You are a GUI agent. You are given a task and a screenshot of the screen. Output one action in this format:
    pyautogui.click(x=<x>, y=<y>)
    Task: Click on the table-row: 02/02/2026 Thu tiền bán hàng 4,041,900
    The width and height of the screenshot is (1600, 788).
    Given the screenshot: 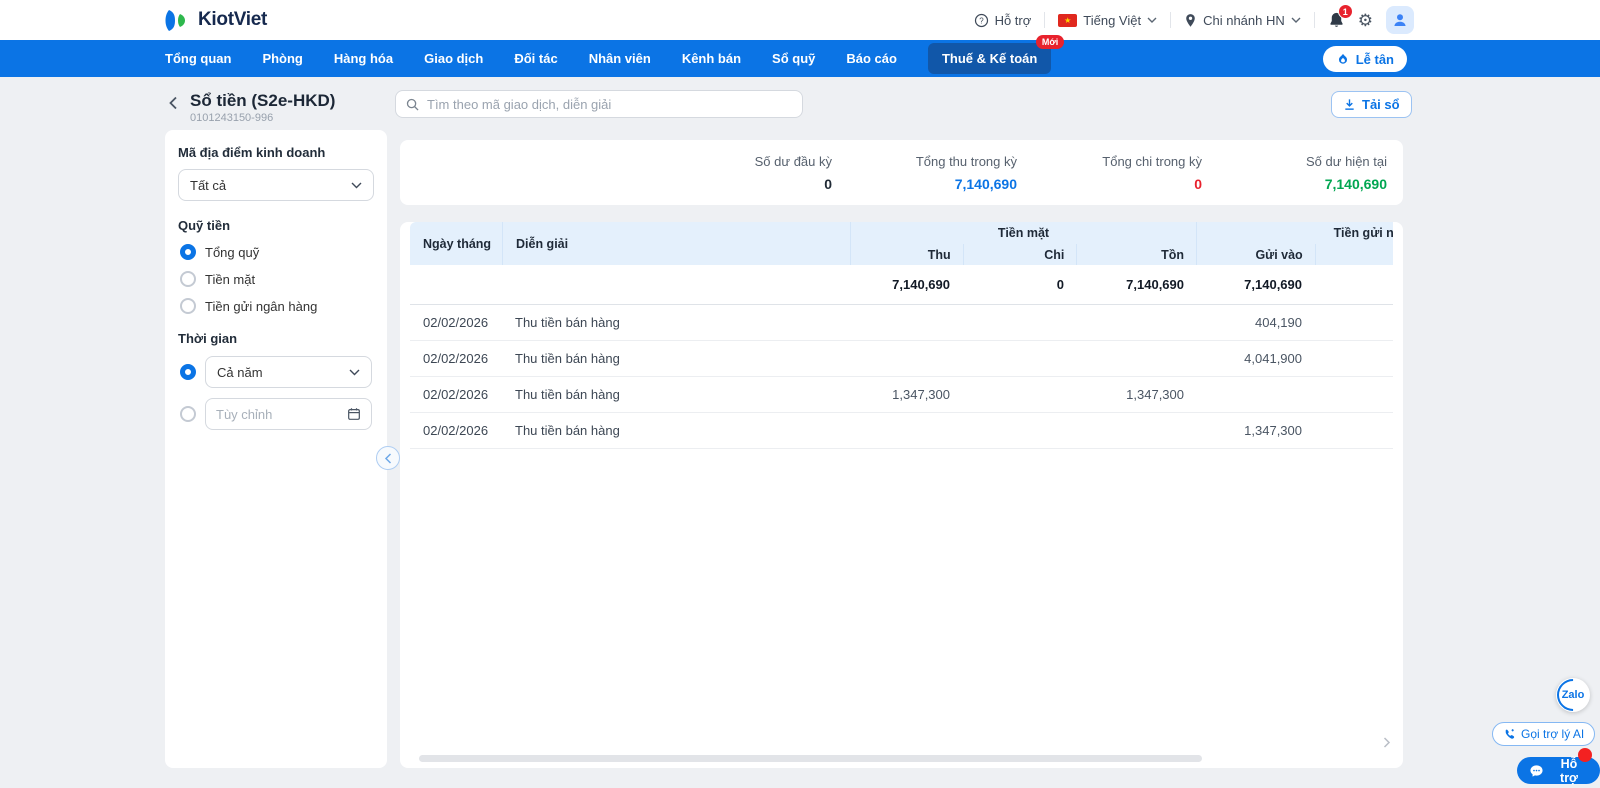 What is the action you would take?
    pyautogui.click(x=901, y=359)
    